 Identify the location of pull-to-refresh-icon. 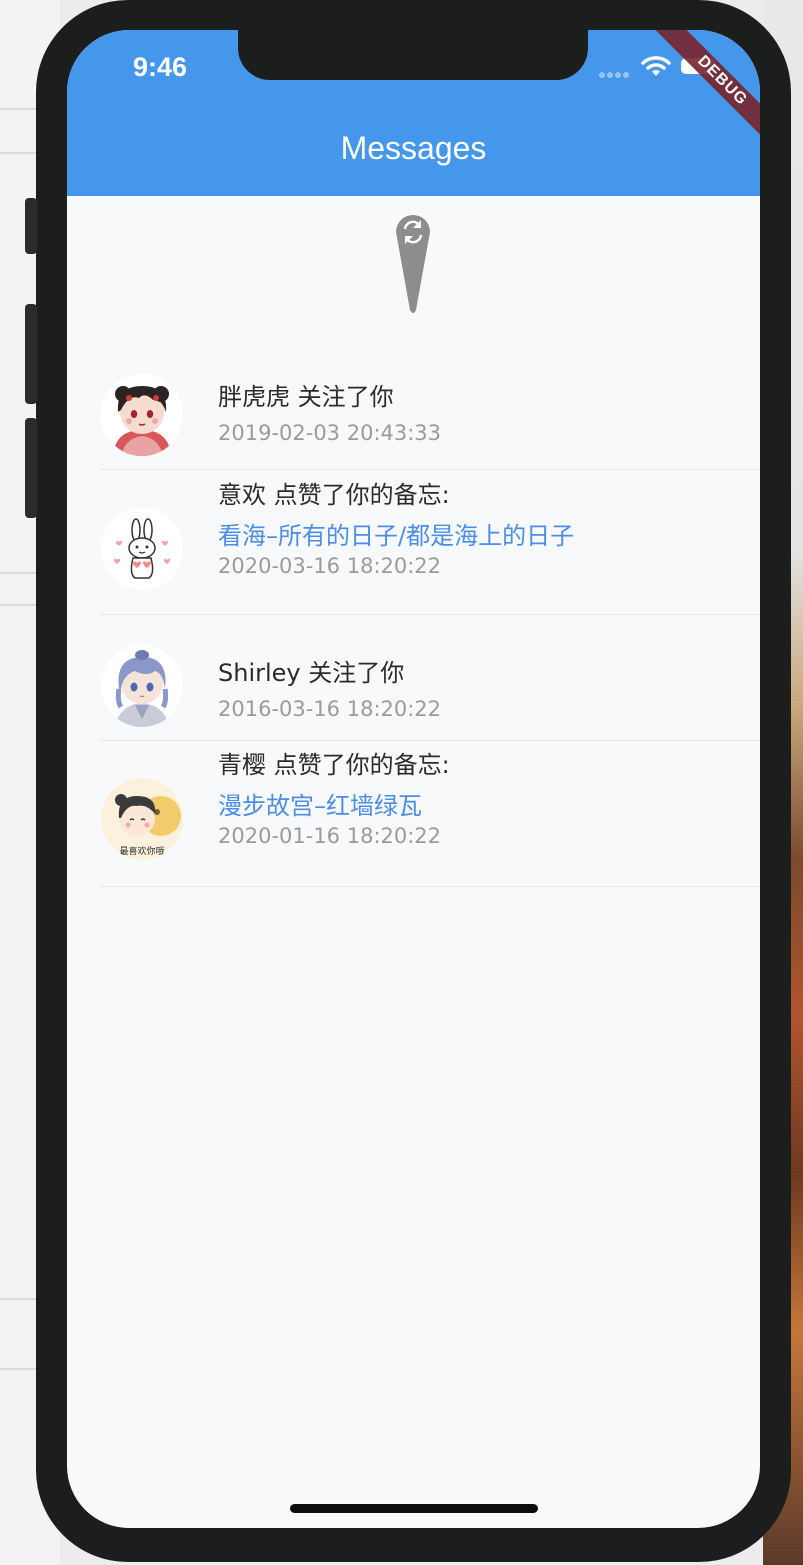
(413, 264).